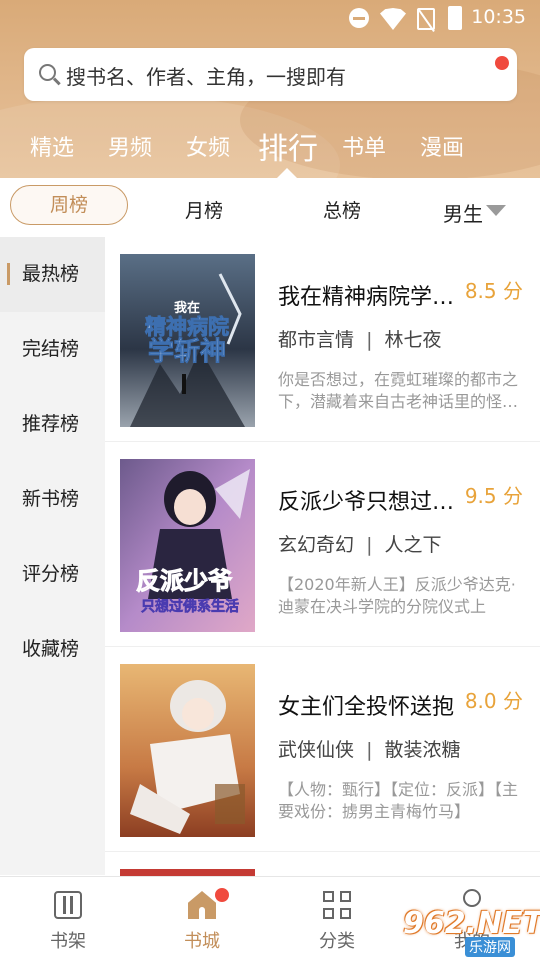 The image size is (540, 960). I want to click on book-meta: 都市言情 | 林七夜, so click(360, 340).